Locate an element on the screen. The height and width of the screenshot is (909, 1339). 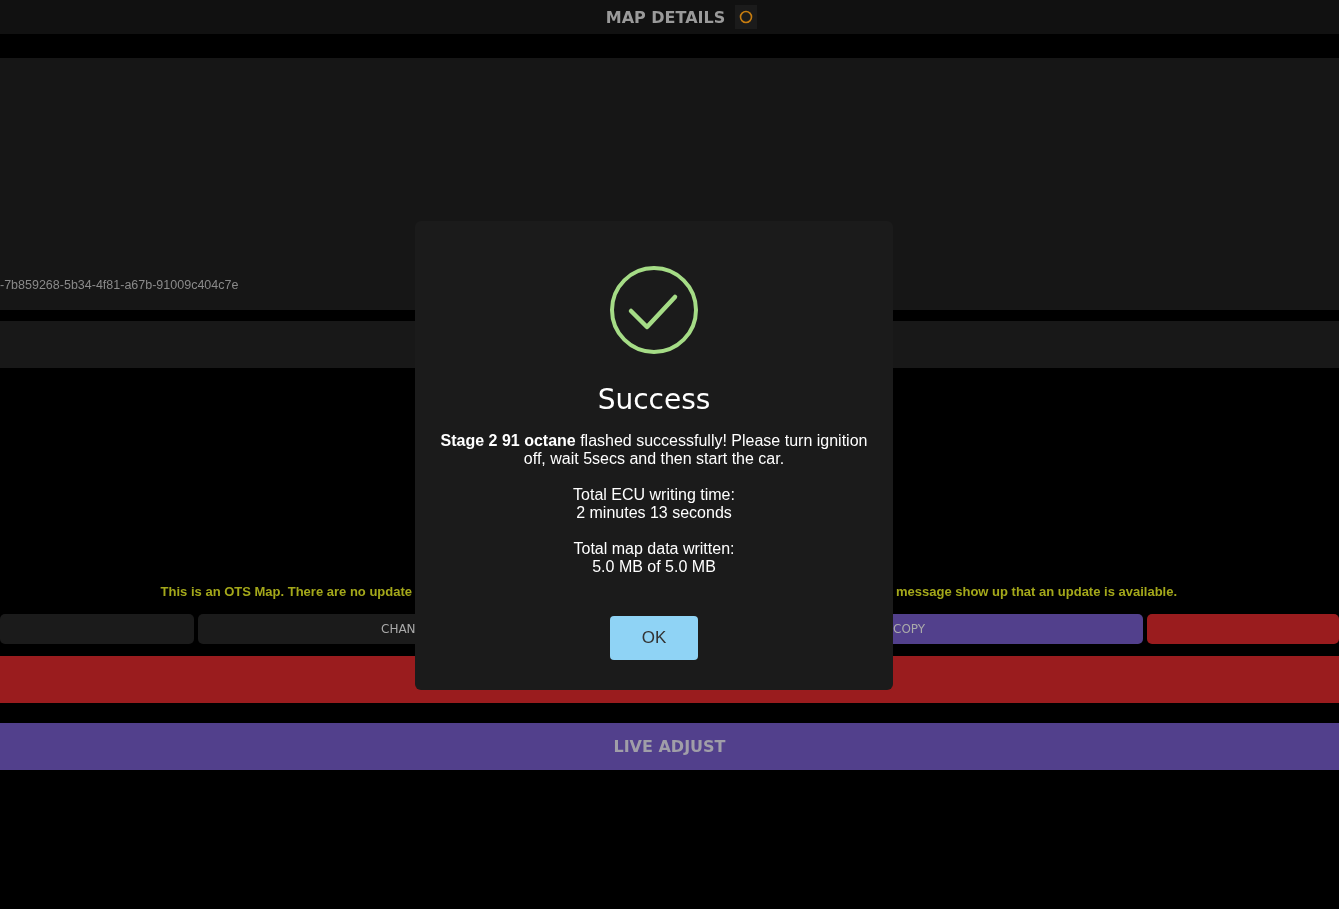
map-id: -7b859268-5b34-4f81-a67b-91009c404c7e is located at coordinates (119, 285).